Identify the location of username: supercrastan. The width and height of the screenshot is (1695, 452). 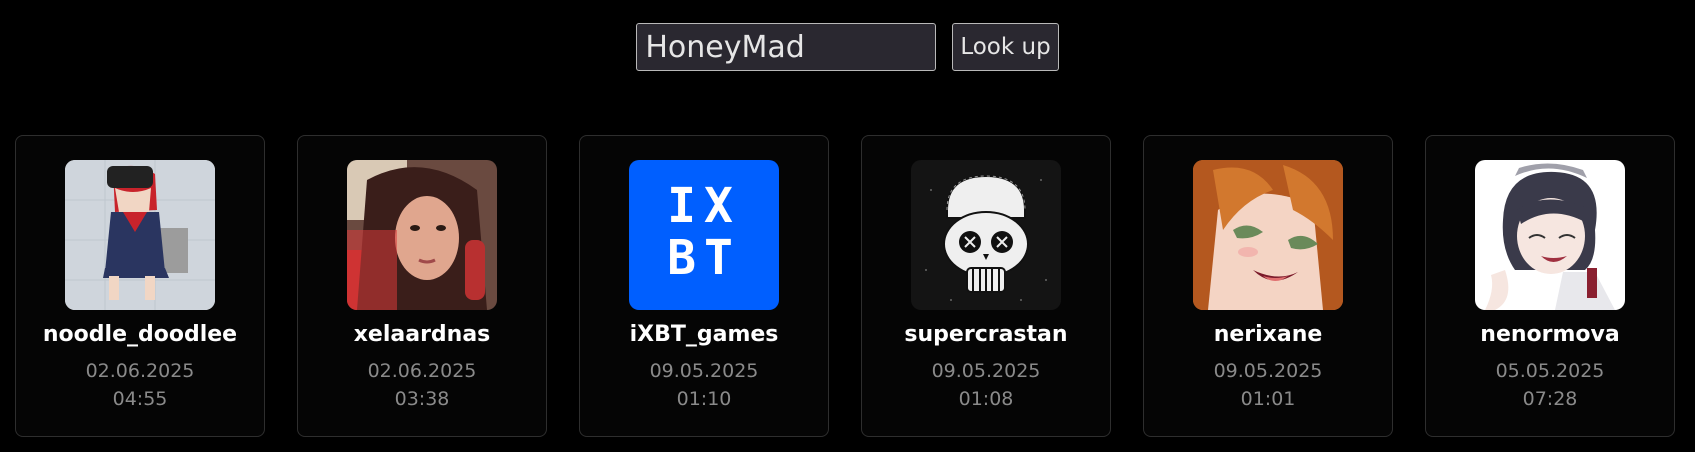
(986, 334).